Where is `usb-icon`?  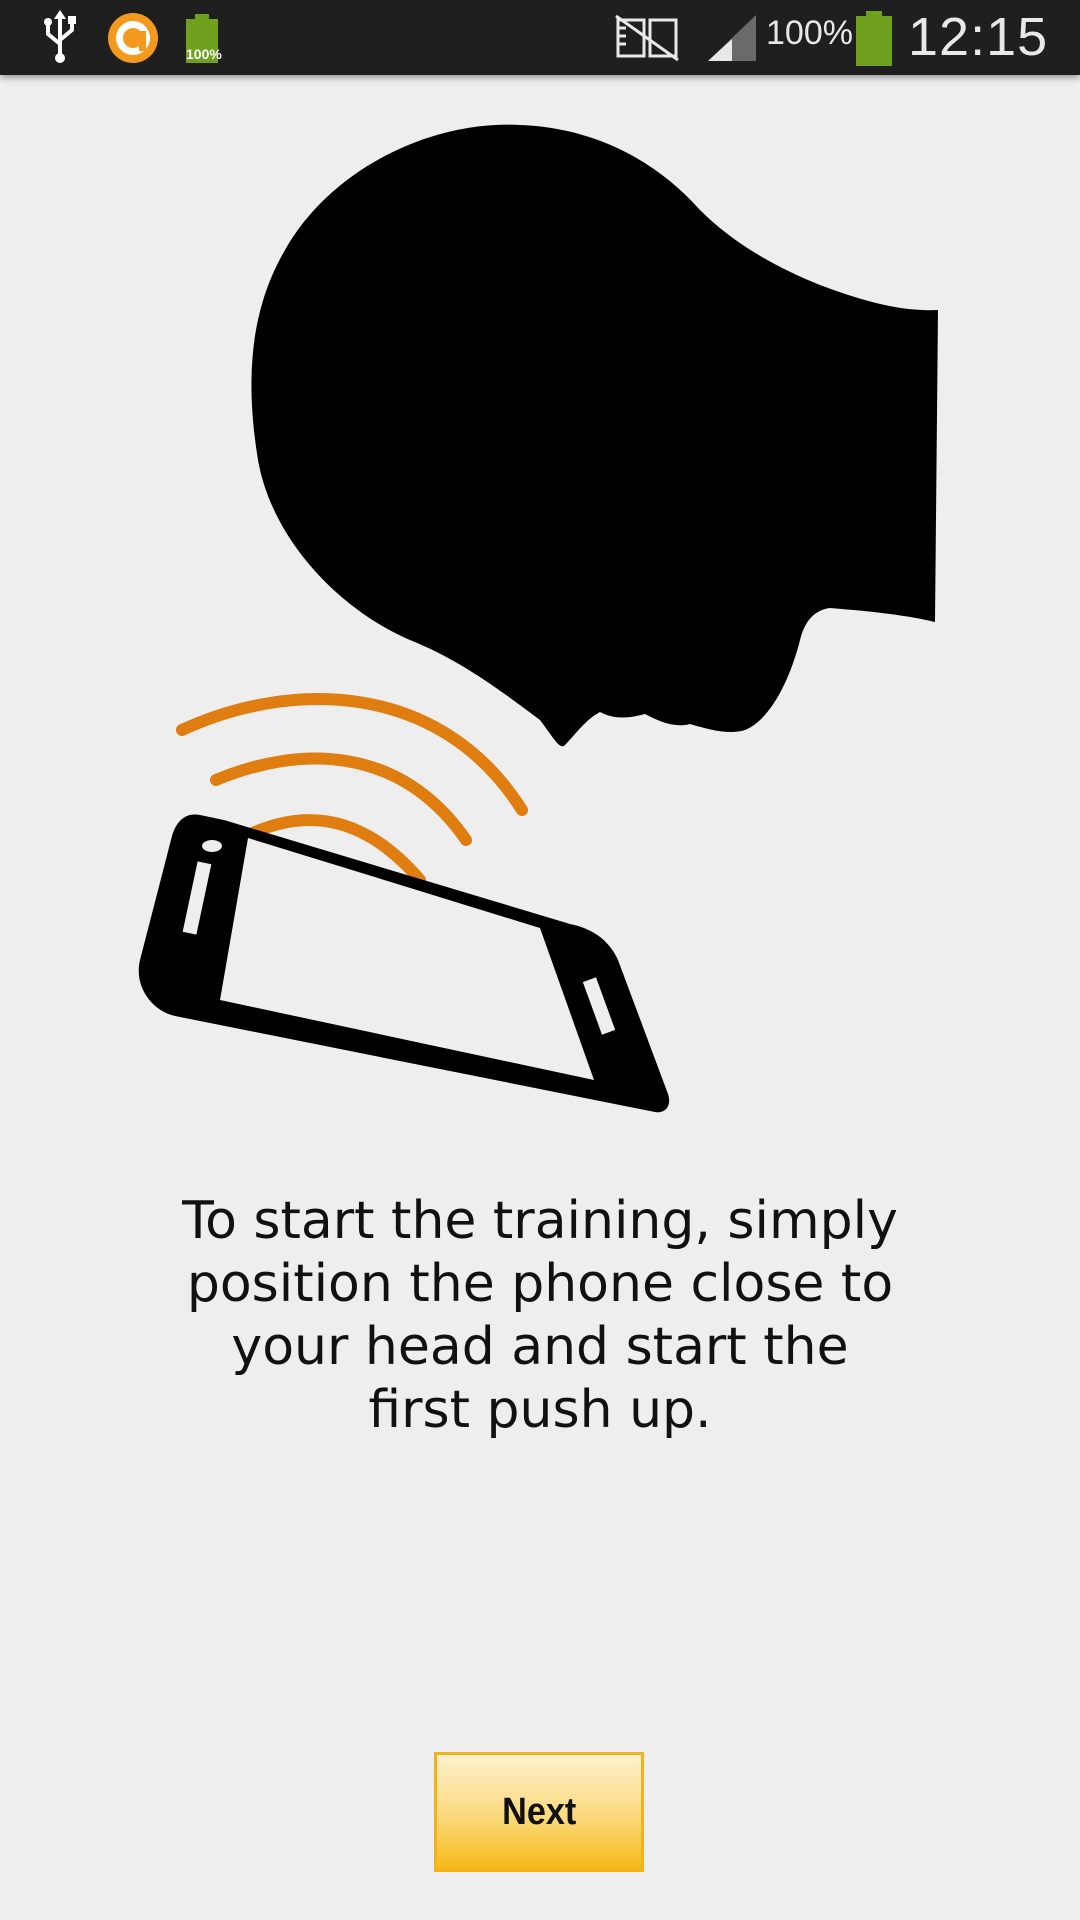
usb-icon is located at coordinates (60, 37).